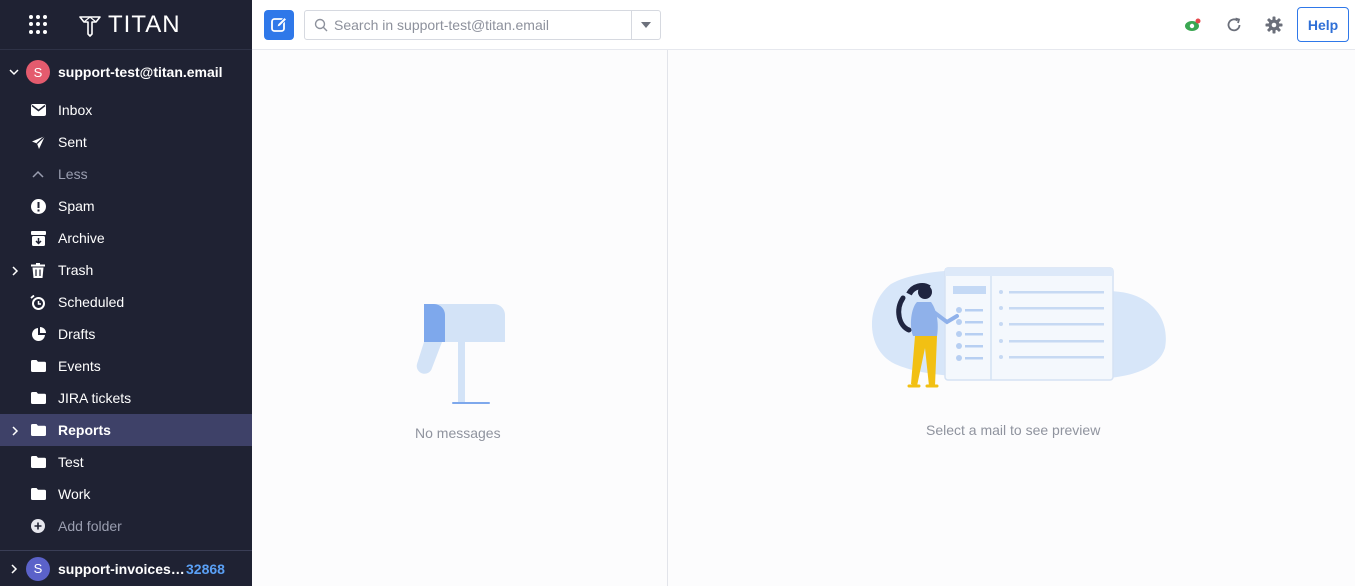  Describe the element at coordinates (14, 72) in the screenshot. I see `chevron-down-icon` at that location.